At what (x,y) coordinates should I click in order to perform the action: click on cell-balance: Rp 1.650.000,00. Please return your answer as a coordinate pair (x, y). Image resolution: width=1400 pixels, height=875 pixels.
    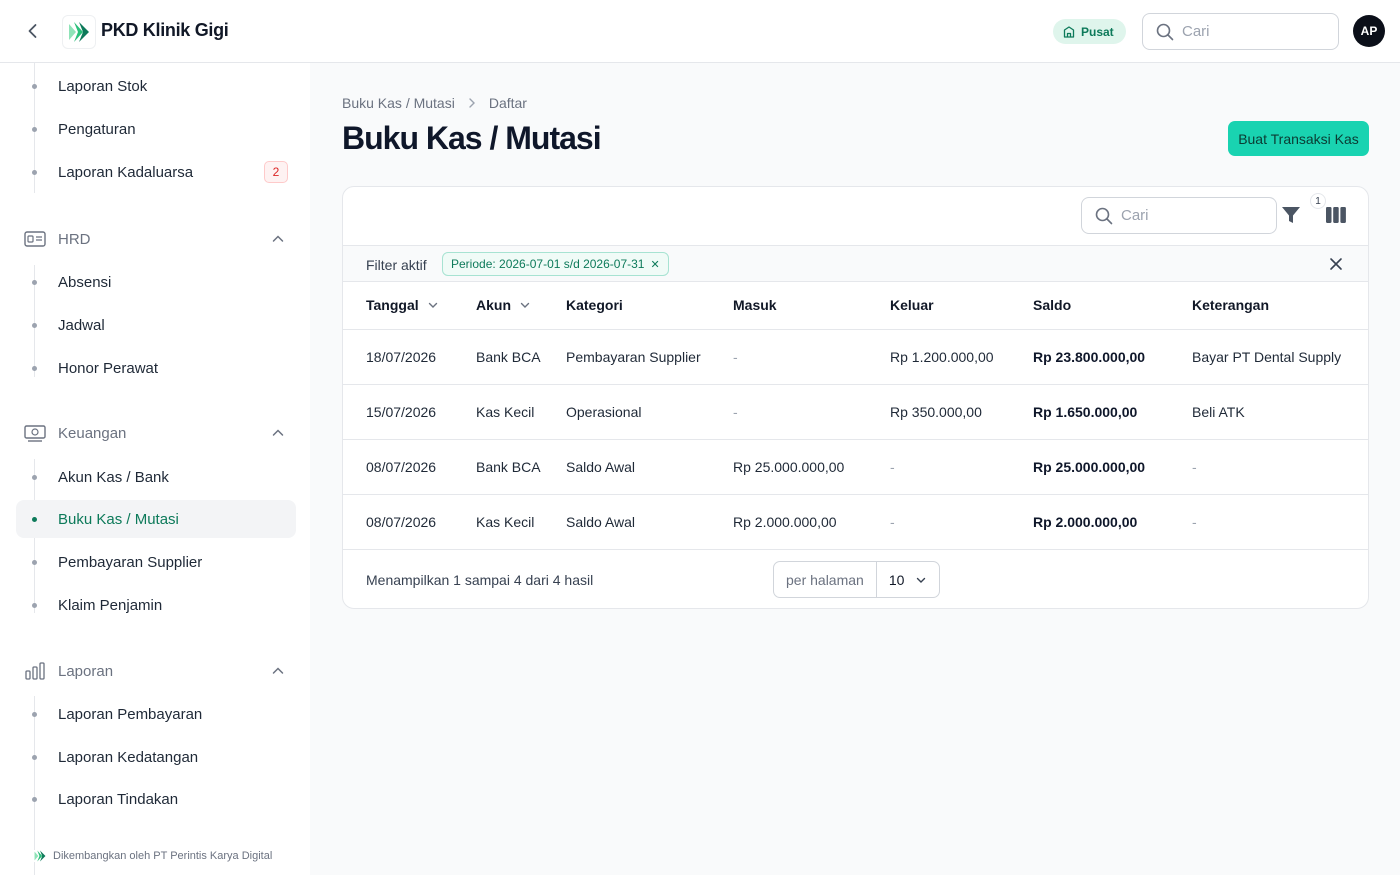
    Looking at the image, I should click on (1112, 412).